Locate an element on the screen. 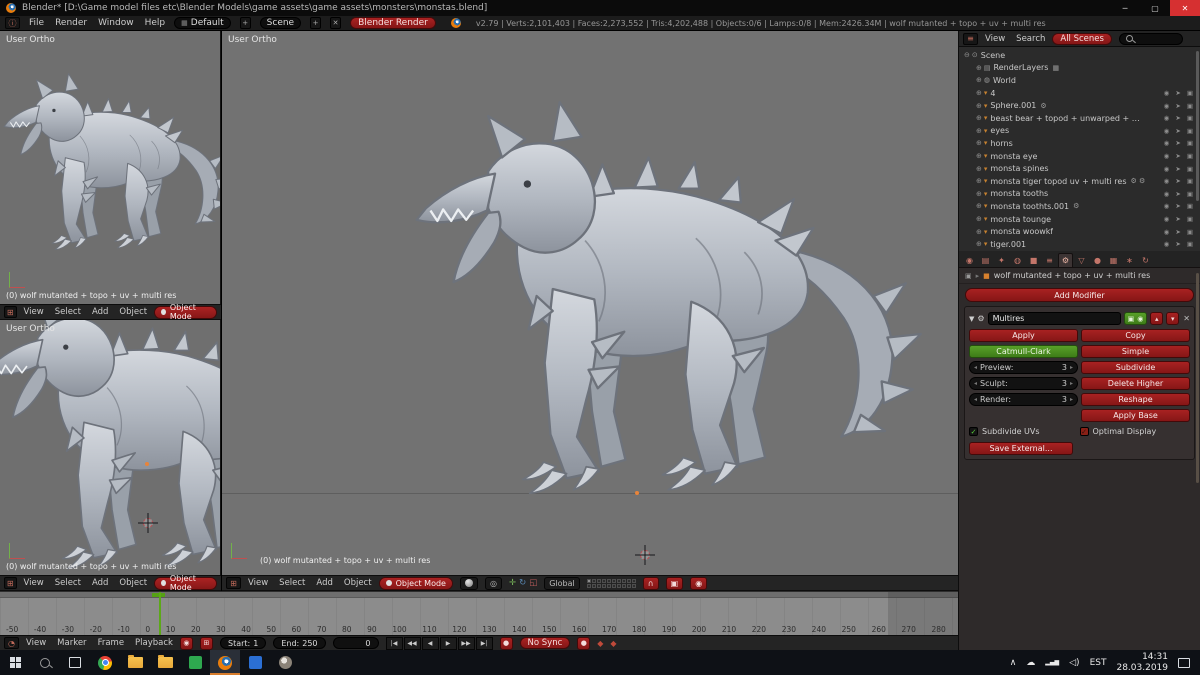  level-field: ◂ Sculpt: 3 ▸ is located at coordinates (1023, 383).